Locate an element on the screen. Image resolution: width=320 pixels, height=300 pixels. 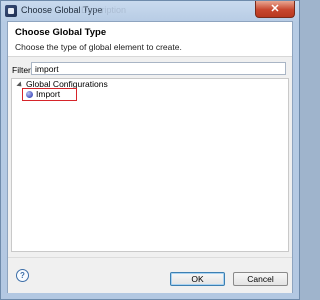
filter-input is located at coordinates (158, 68).